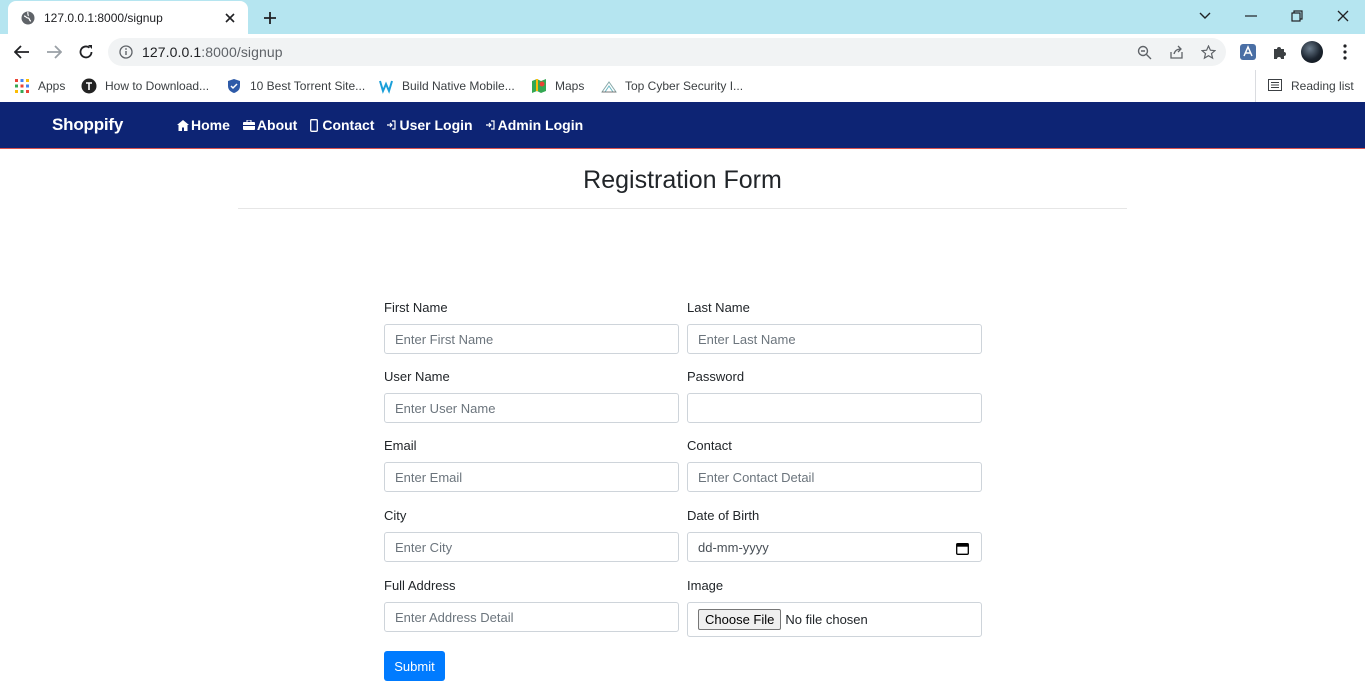 This screenshot has width=1365, height=699. Describe the element at coordinates (445, 408) in the screenshot. I see `user-name-placeholder: Enter User Name` at that location.